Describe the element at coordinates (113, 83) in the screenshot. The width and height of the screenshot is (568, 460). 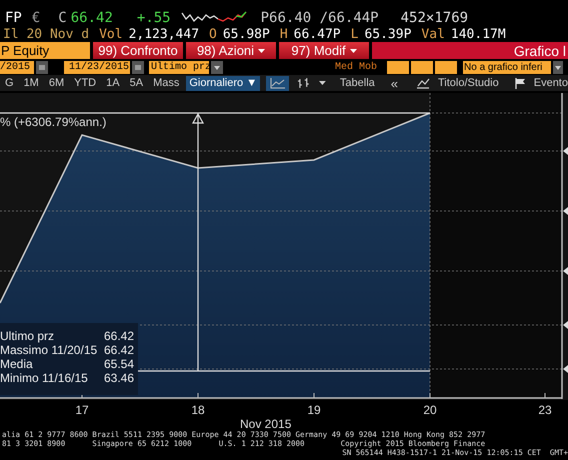
I see `period-button: 1A` at that location.